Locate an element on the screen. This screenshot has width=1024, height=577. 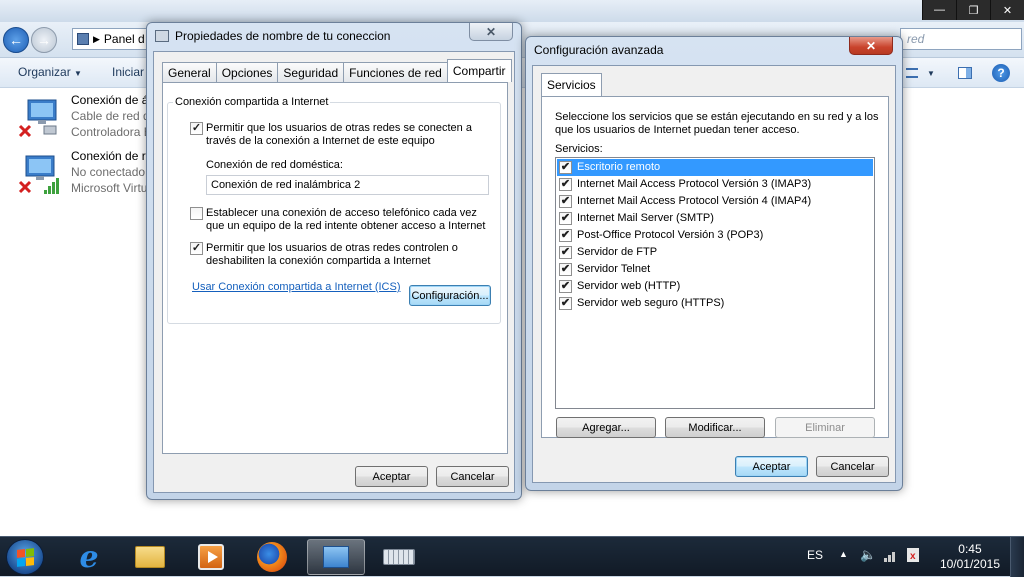
tab-network-functions: Funciones de red is located at coordinates (395, 72).